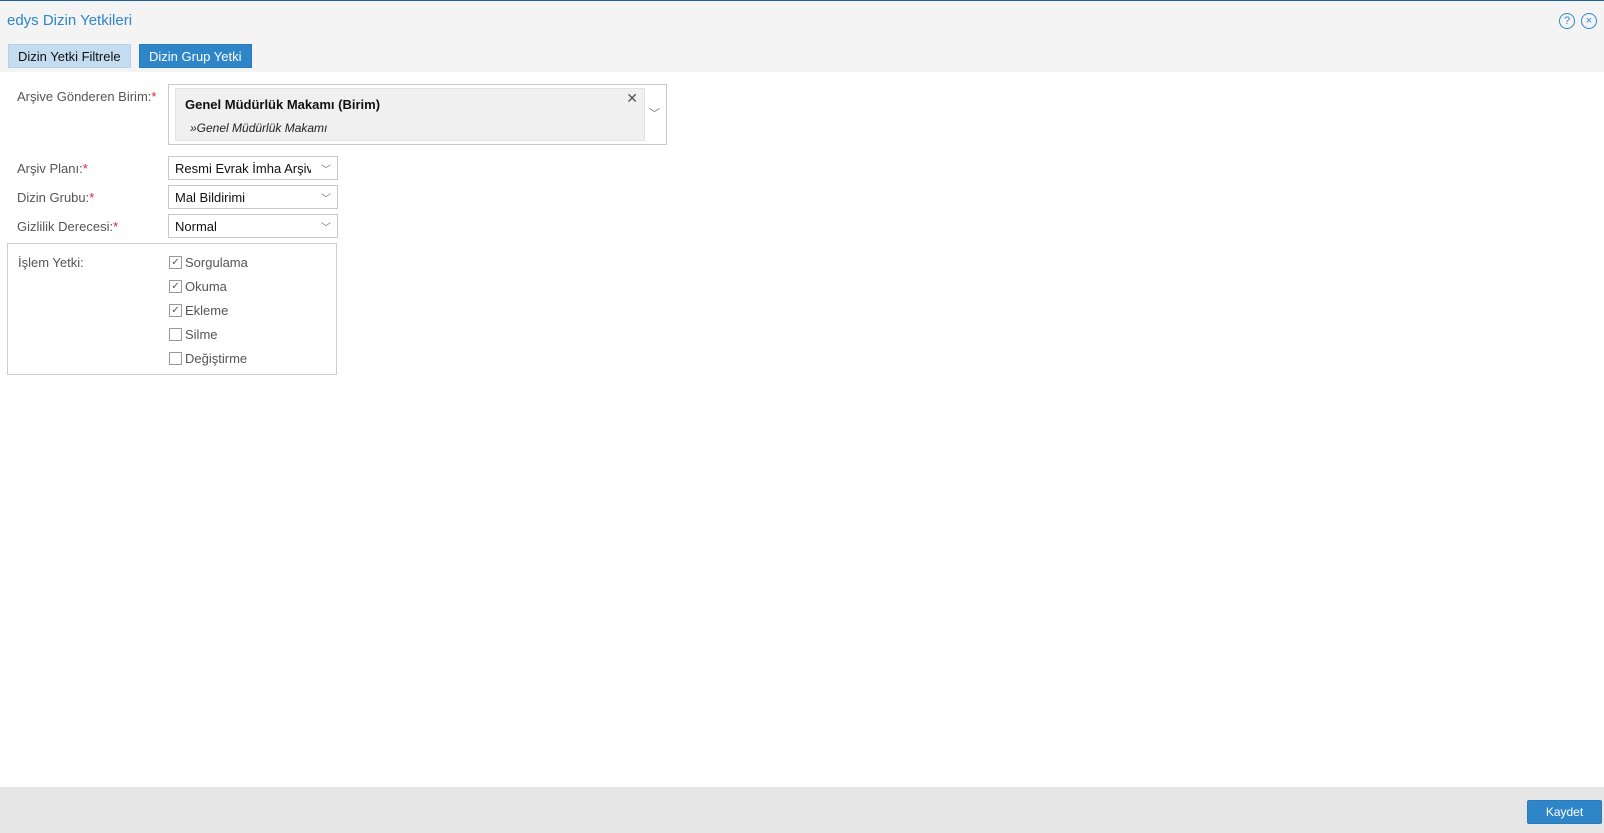 The image size is (1604, 833). I want to click on privacy-value: Normal, so click(196, 226).